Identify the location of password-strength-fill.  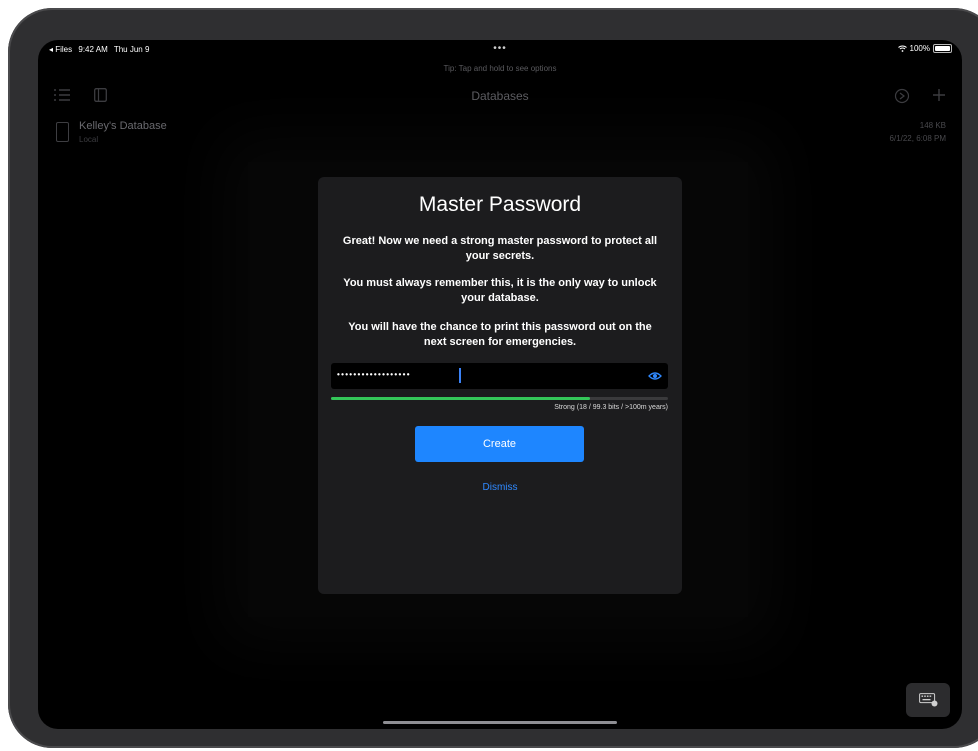
(461, 398).